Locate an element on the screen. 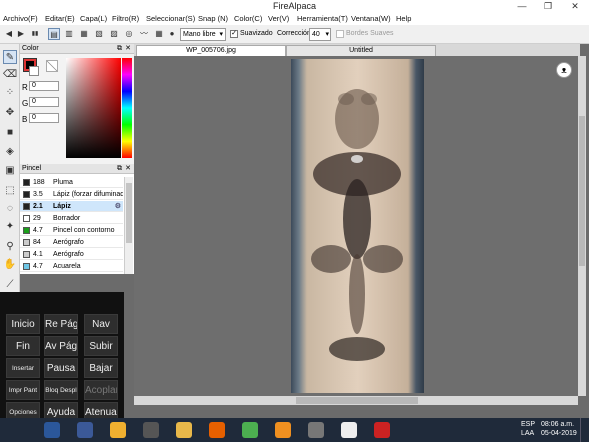 Image resolution: width=589 pixels, height=442 pixels. word-icon is located at coordinates (52, 430).